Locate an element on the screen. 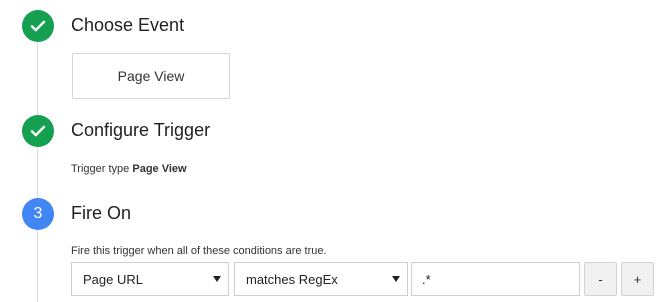 Image resolution: width=657 pixels, height=302 pixels. timeline-line is located at coordinates (37, 171).